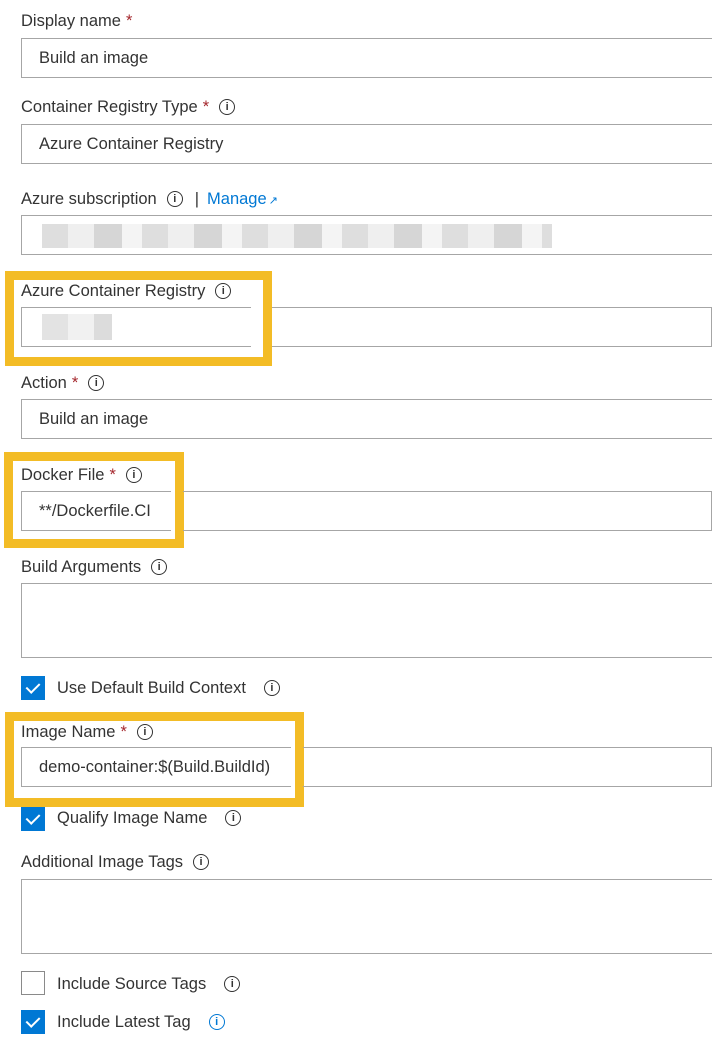 The height and width of the screenshot is (1041, 712). What do you see at coordinates (131, 143) in the screenshot?
I see `input-value: Azure Container Registry` at bounding box center [131, 143].